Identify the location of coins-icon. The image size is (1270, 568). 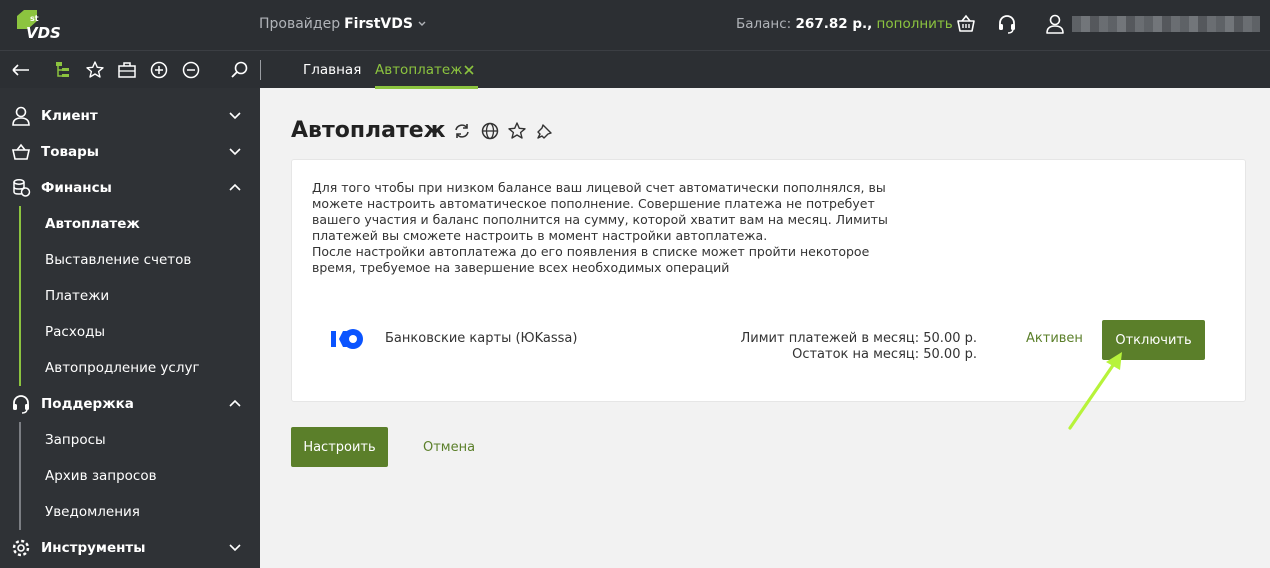
(22, 188).